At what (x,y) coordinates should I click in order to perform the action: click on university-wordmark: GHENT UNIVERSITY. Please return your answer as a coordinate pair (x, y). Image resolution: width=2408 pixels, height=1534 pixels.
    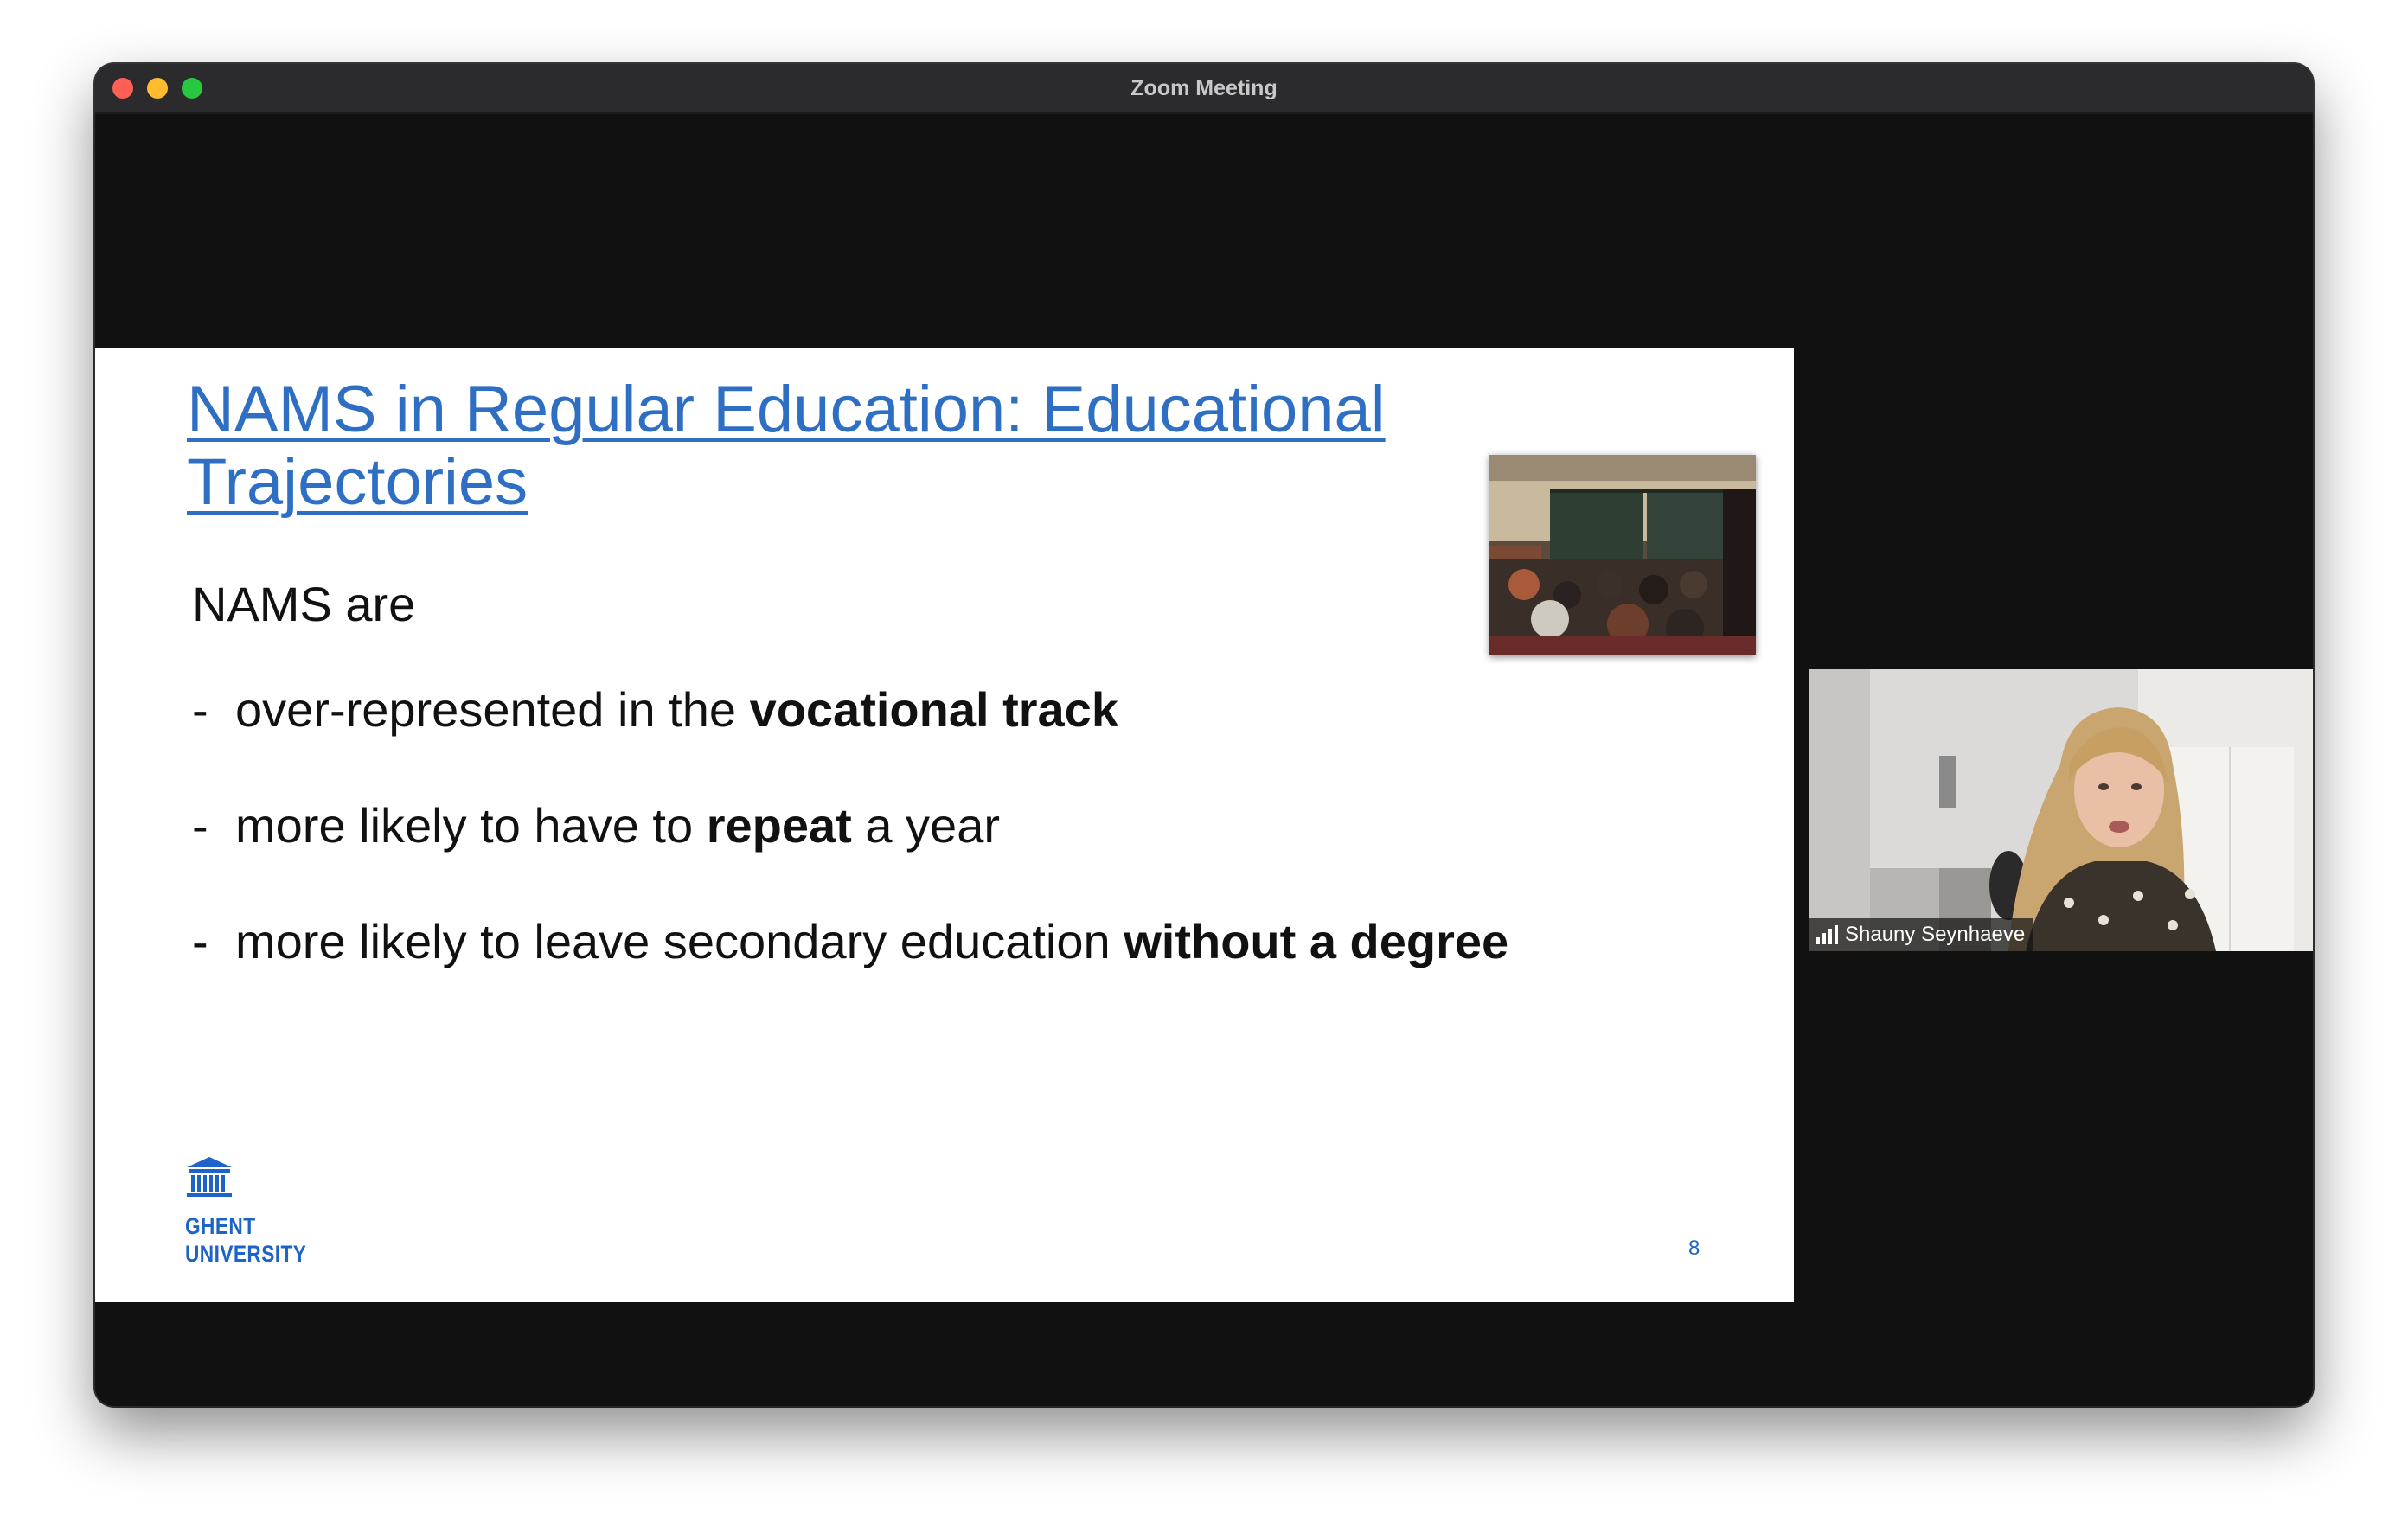
    Looking at the image, I should click on (246, 1240).